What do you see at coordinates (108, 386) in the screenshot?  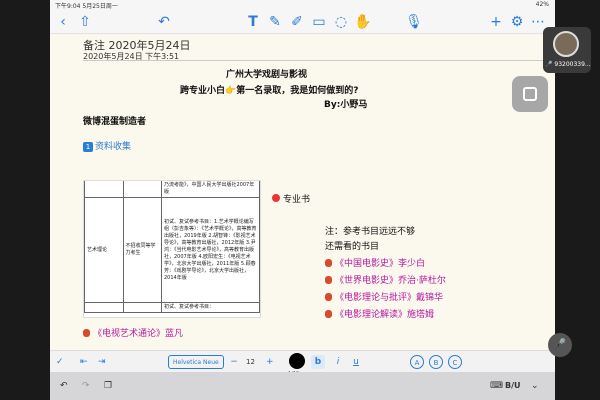 I see `clipboard-icon: ❐` at bounding box center [108, 386].